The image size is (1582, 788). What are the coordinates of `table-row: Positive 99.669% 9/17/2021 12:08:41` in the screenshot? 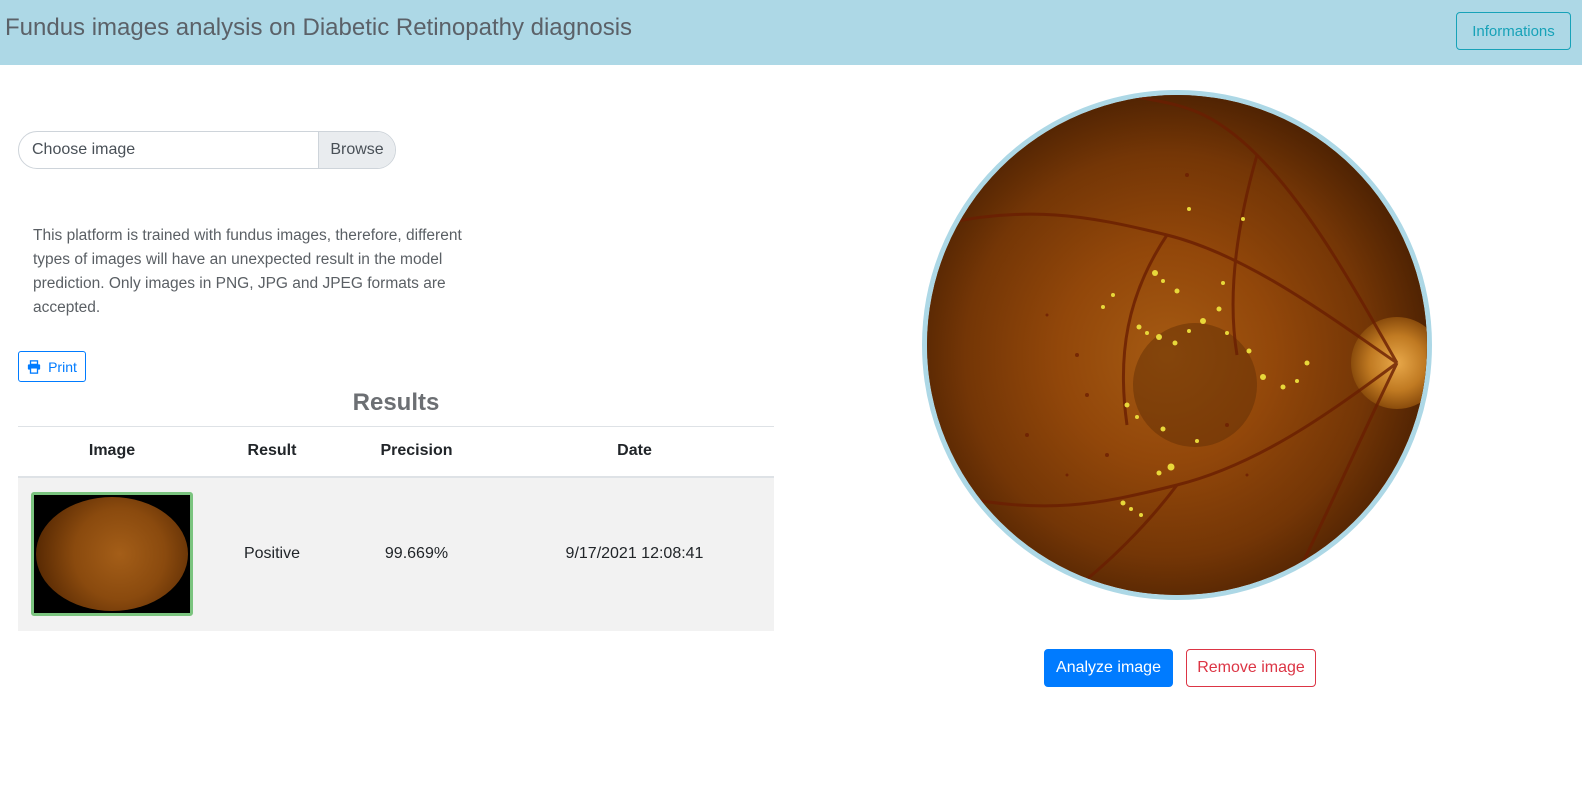 It's located at (396, 553).